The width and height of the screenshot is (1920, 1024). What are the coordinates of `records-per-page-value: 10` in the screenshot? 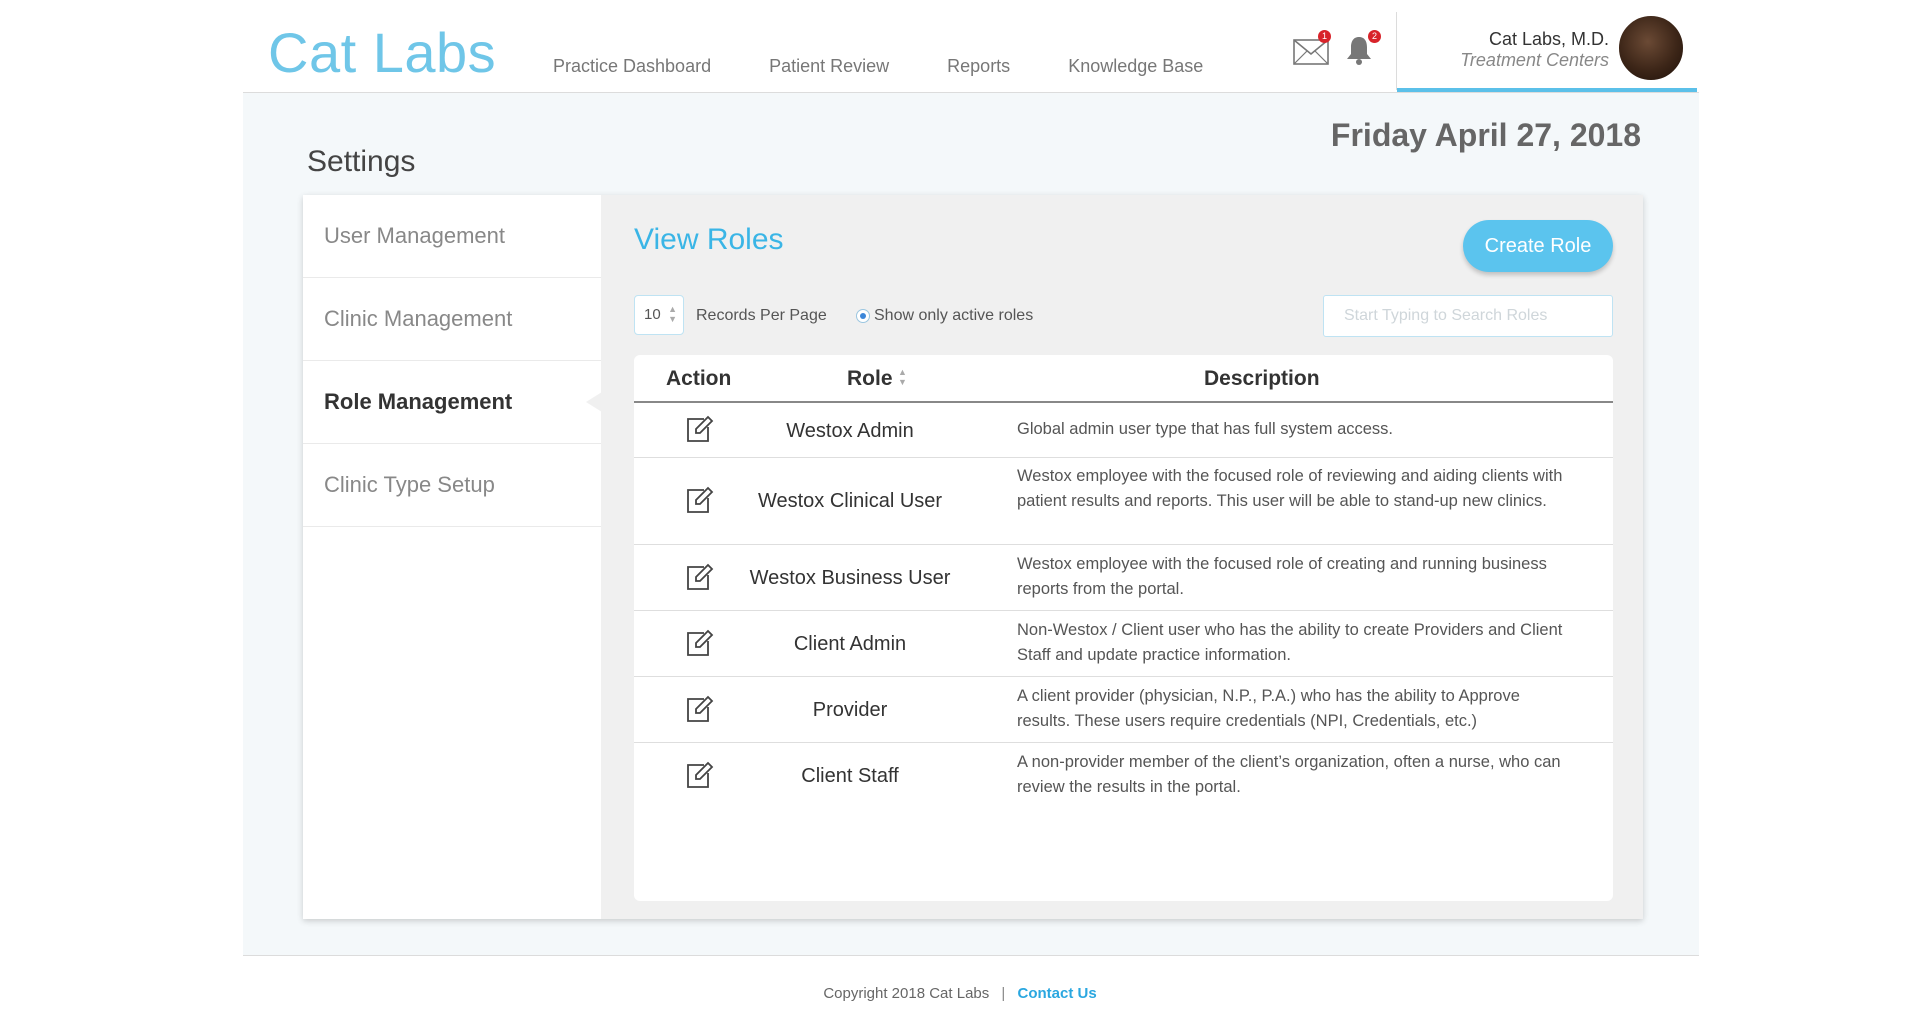 It's located at (652, 314).